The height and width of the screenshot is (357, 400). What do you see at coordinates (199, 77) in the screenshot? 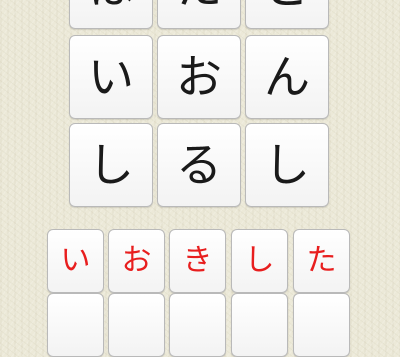
I see `board-tile: お` at bounding box center [199, 77].